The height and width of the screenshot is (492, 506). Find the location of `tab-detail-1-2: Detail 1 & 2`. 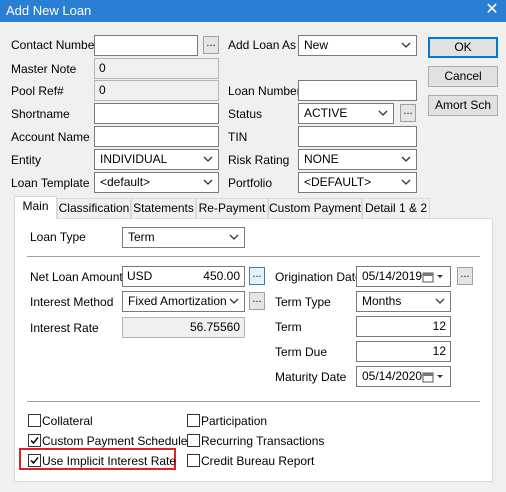

tab-detail-1-2: Detail 1 & 2 is located at coordinates (396, 208).